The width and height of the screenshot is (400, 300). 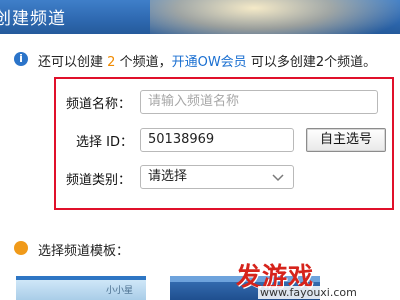 What do you see at coordinates (194, 101) in the screenshot?
I see `channel-name-placeholder: 请输入频道名称` at bounding box center [194, 101].